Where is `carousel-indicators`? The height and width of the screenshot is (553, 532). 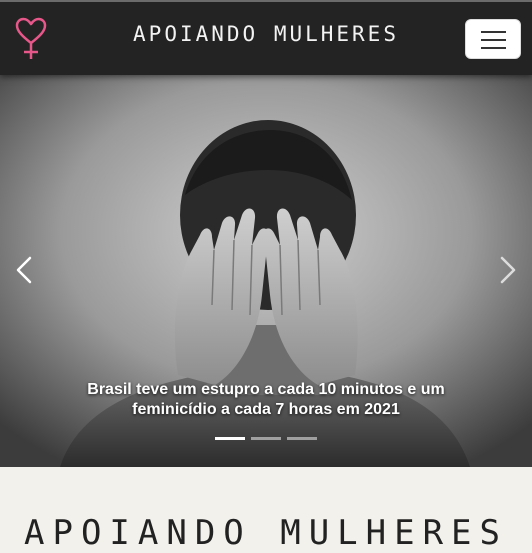
carousel-indicators is located at coordinates (266, 438).